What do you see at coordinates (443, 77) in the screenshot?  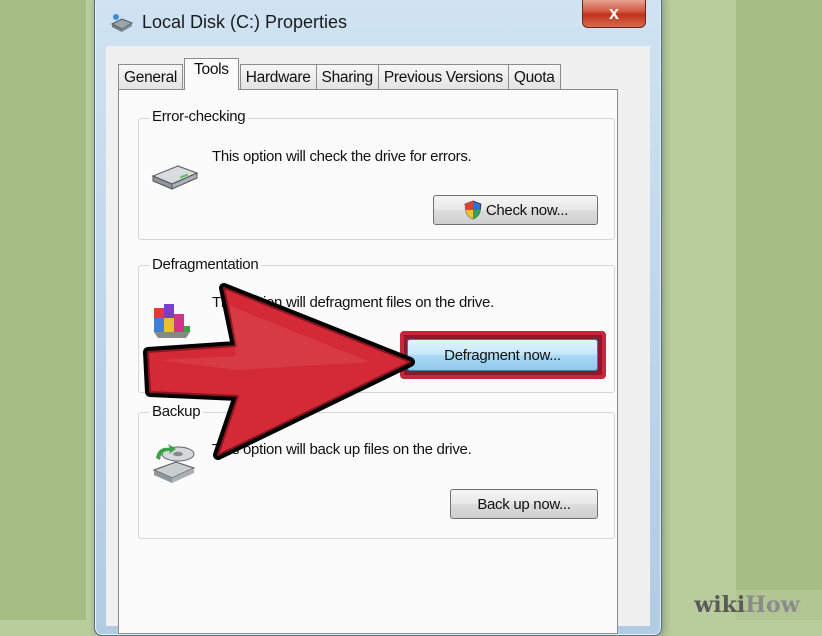 I see `tab-previous-versions: Previous Versions` at bounding box center [443, 77].